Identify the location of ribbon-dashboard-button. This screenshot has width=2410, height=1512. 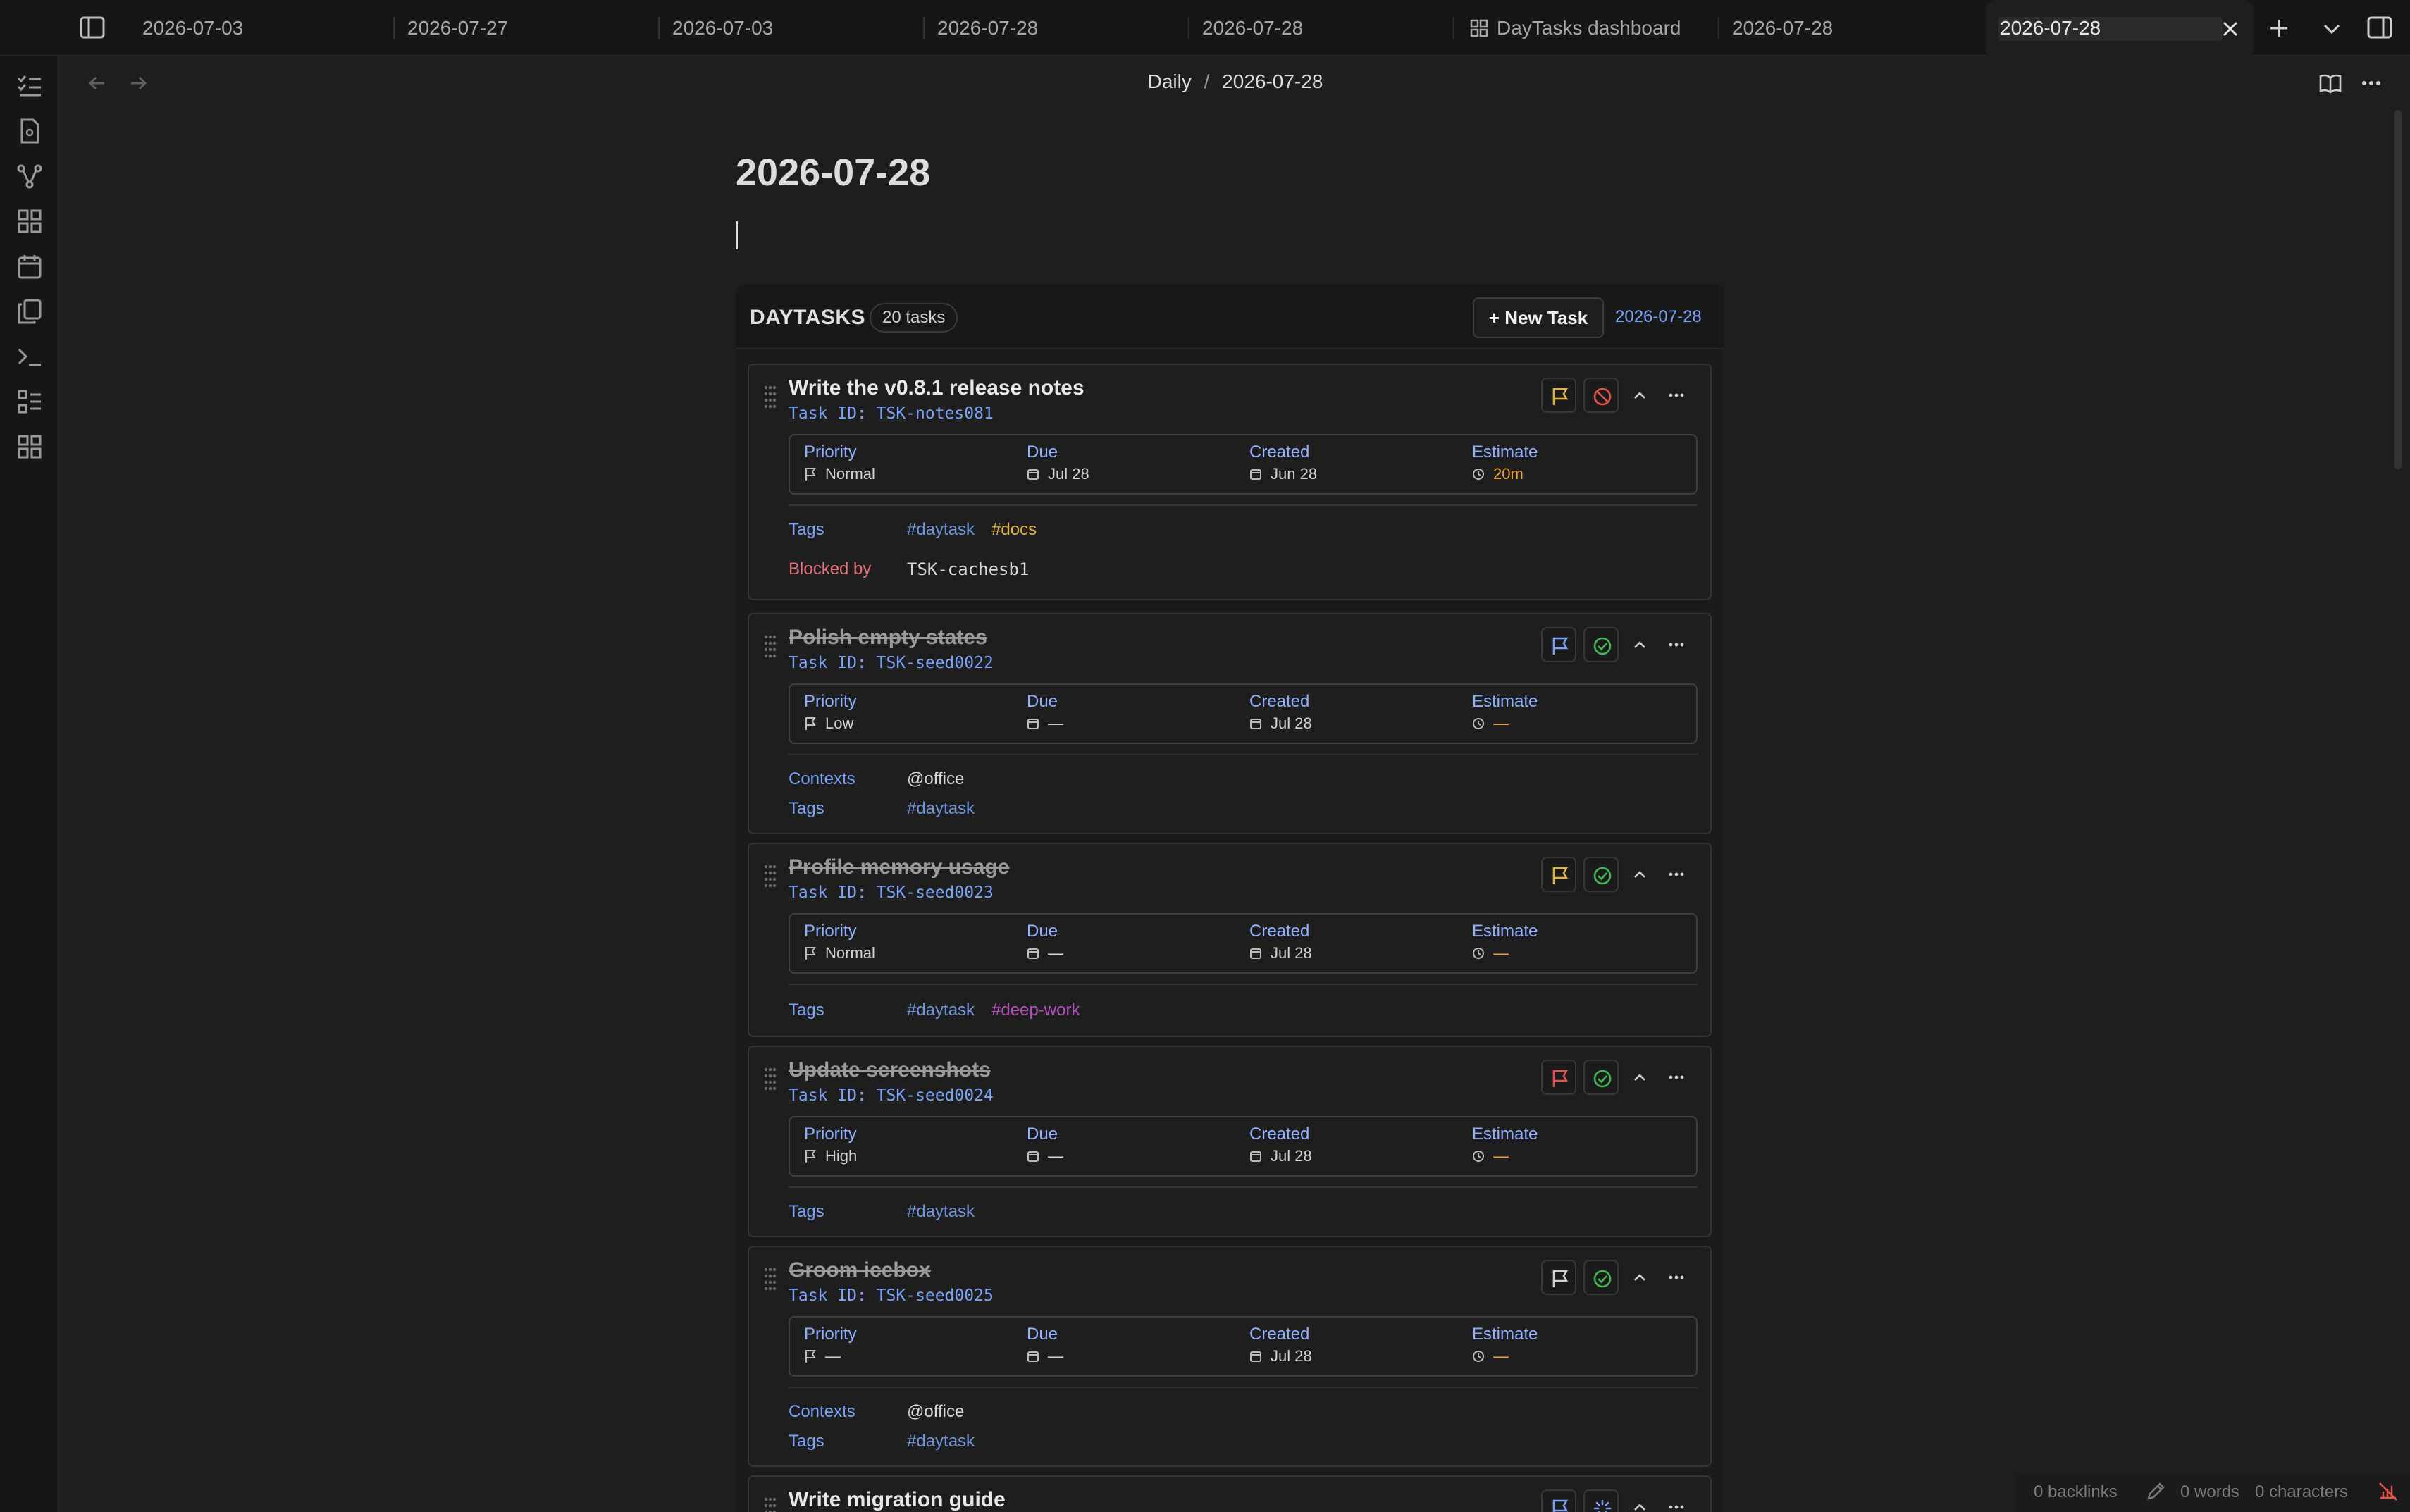
(30, 221).